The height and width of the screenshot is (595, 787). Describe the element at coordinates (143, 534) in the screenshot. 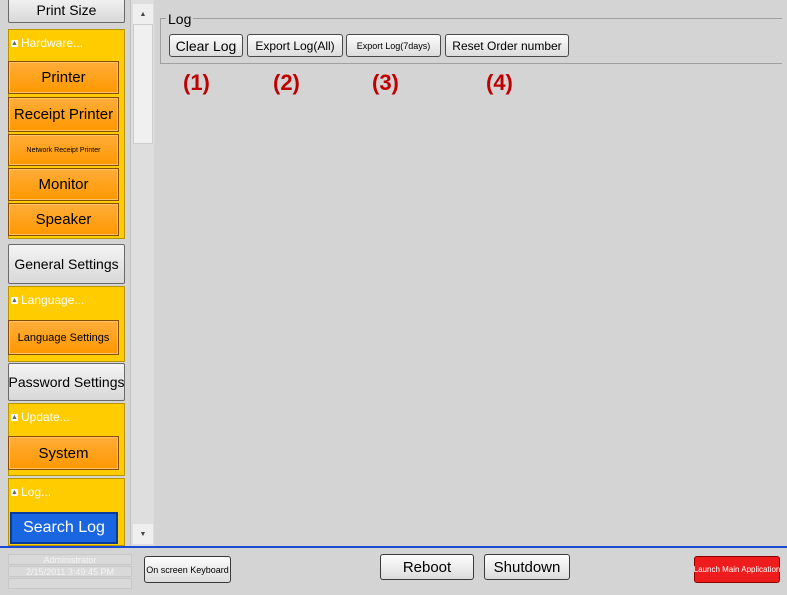

I see `chevron-down-icon: ▼` at that location.